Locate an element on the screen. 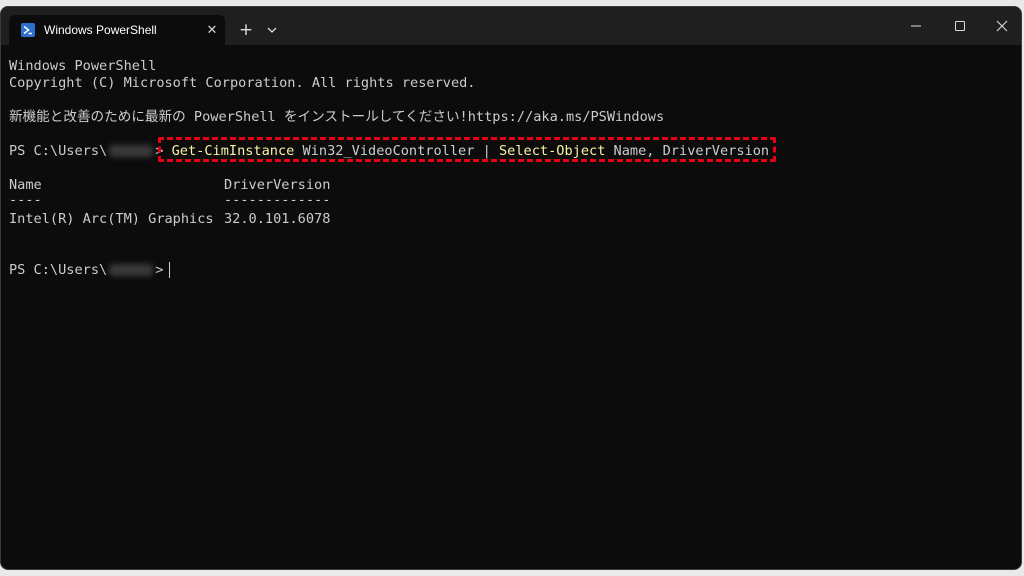 The height and width of the screenshot is (576, 1024). new-tab-button: + is located at coordinates (246, 30).